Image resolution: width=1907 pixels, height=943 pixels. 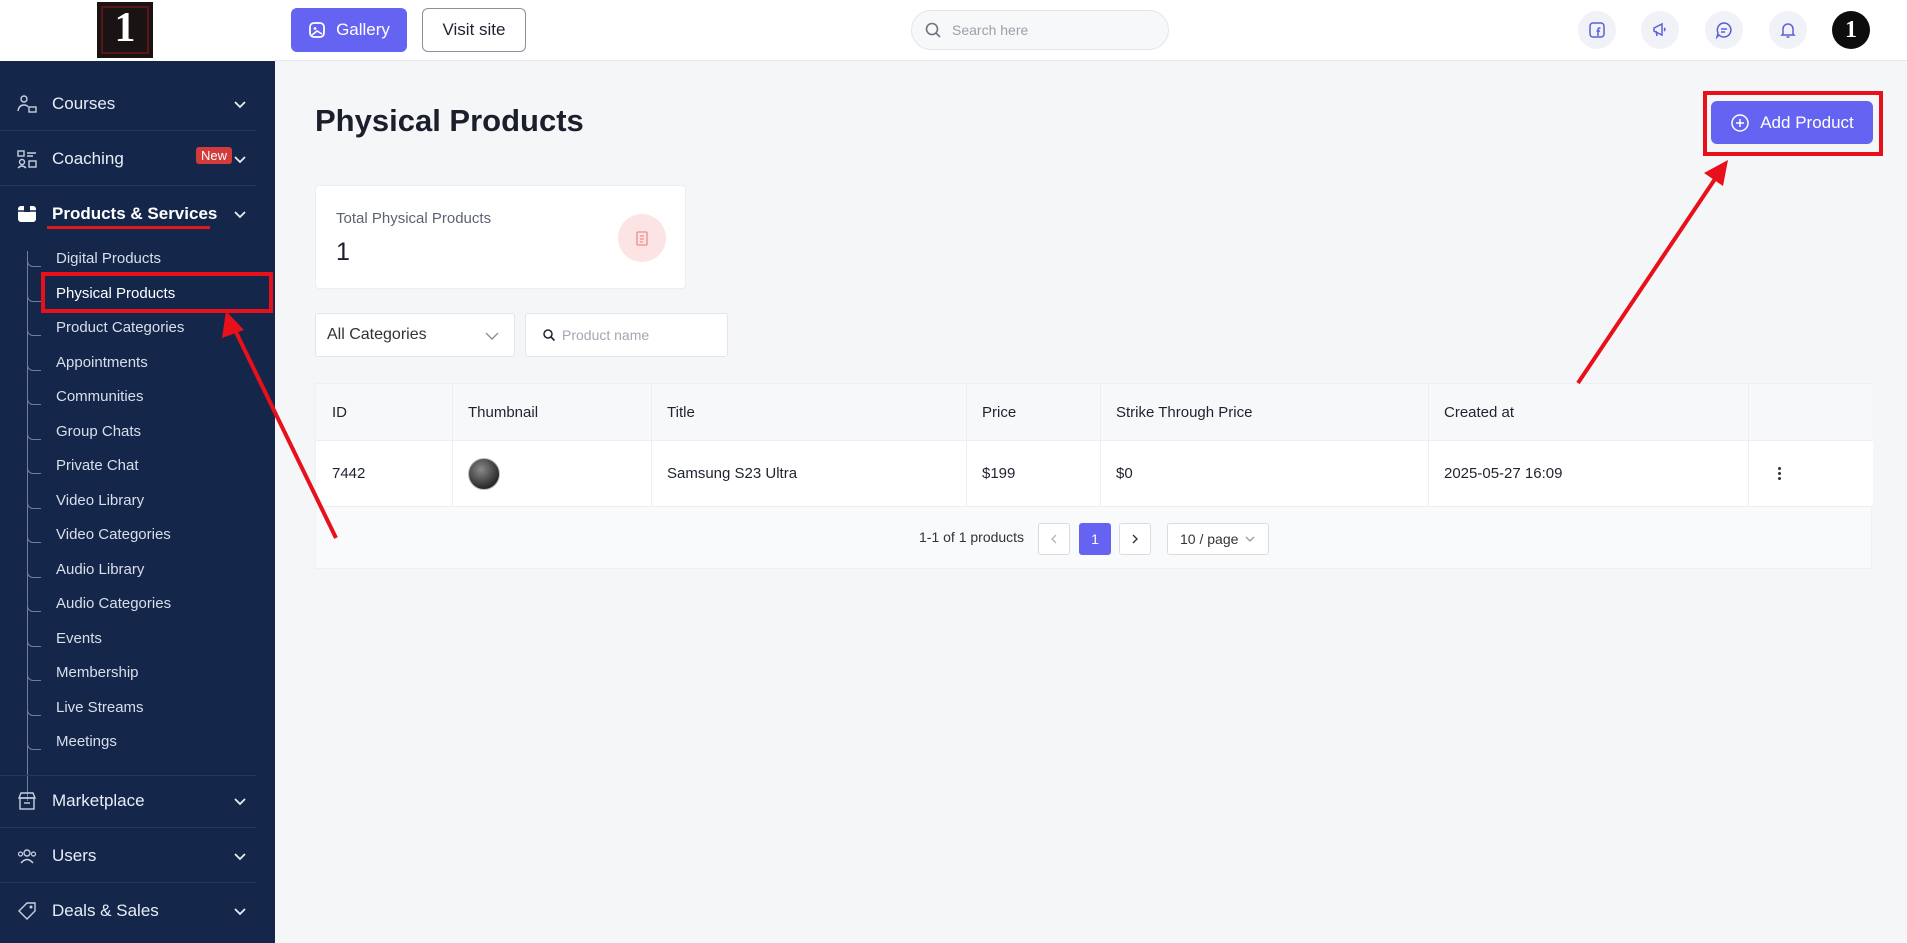 What do you see at coordinates (1810, 473) in the screenshot?
I see `row-actions` at bounding box center [1810, 473].